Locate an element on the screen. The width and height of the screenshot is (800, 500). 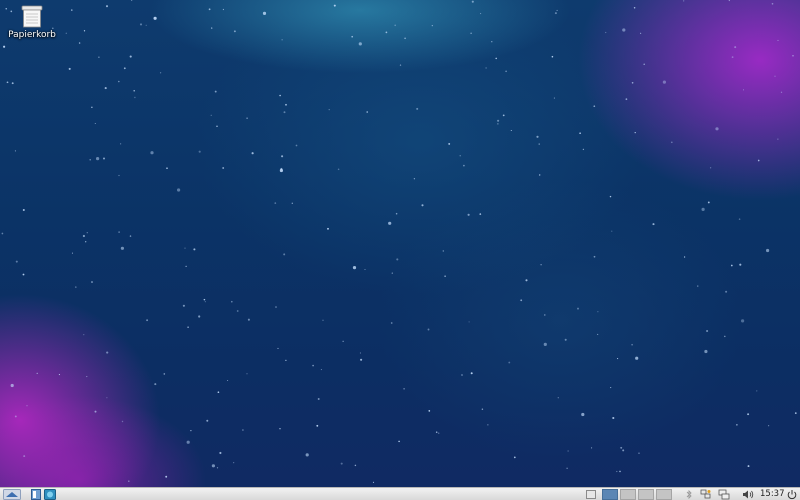
desktop-icon-trash: Papierkorb is located at coordinates (32, 22).